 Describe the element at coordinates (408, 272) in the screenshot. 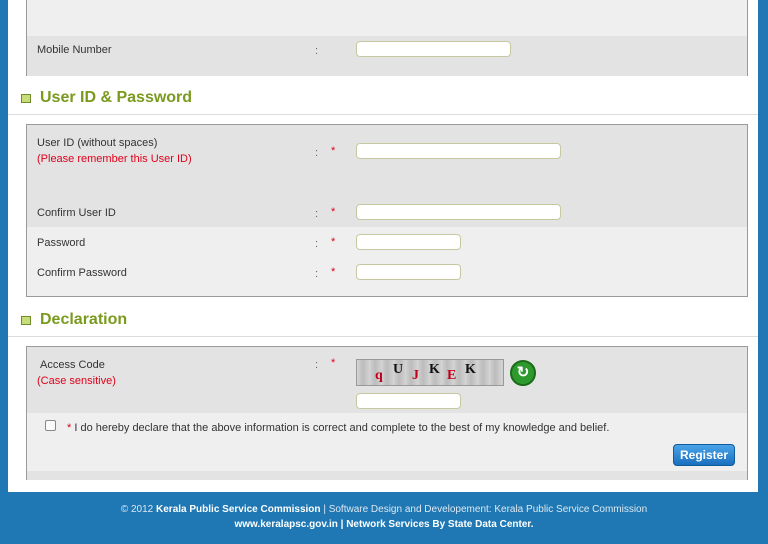

I see `confirm-password-input` at that location.